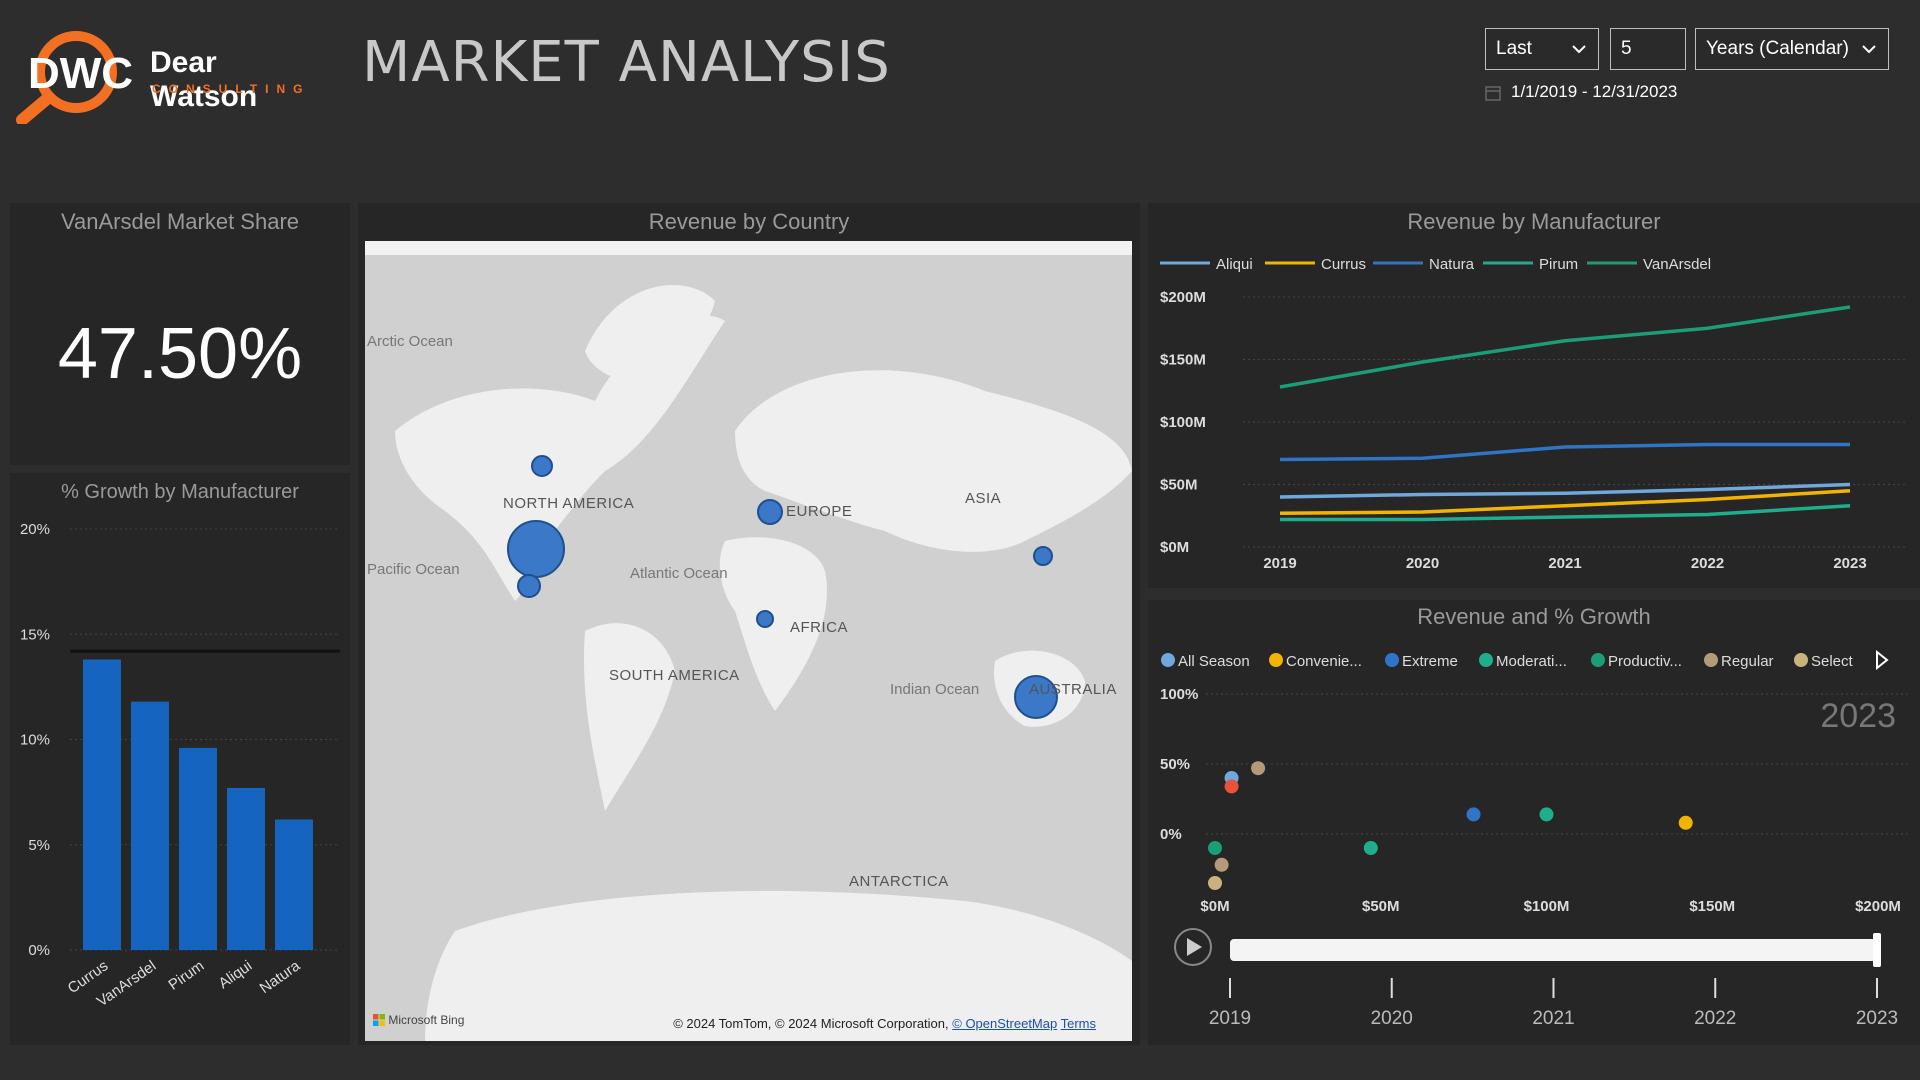  Describe the element at coordinates (1648, 49) in the screenshot. I see `period-count-input: 5` at that location.